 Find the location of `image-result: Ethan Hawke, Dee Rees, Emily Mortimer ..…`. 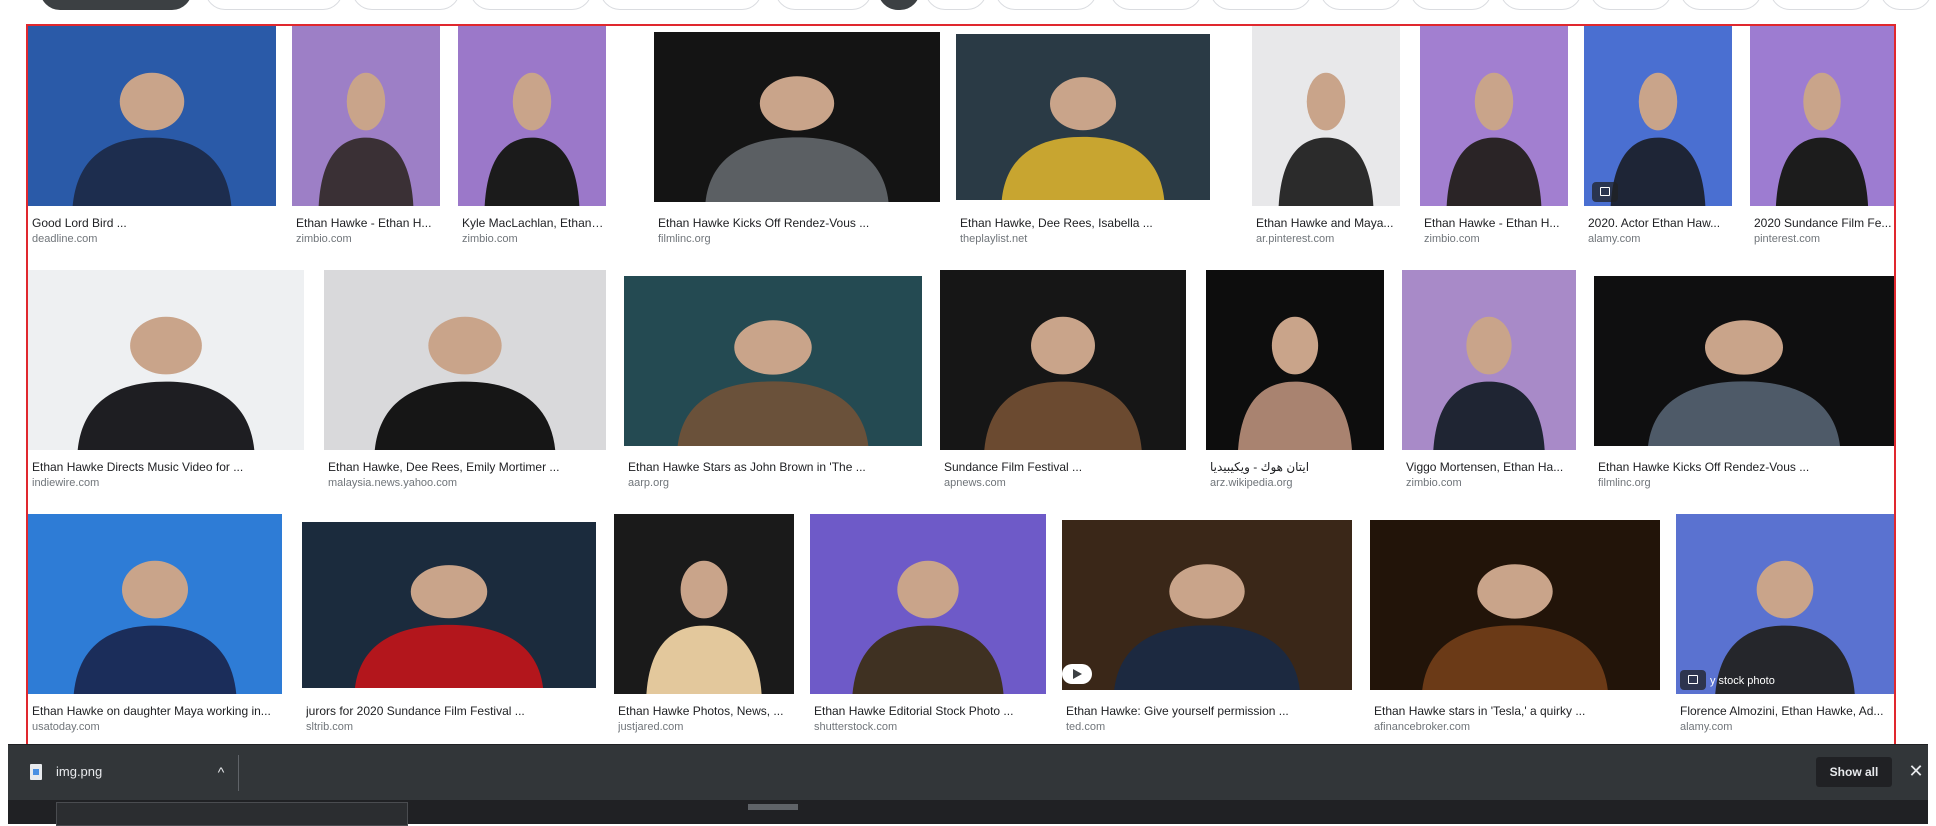

image-result: Ethan Hawke, Dee Rees, Emily Mortimer ..… is located at coordinates (465, 390).